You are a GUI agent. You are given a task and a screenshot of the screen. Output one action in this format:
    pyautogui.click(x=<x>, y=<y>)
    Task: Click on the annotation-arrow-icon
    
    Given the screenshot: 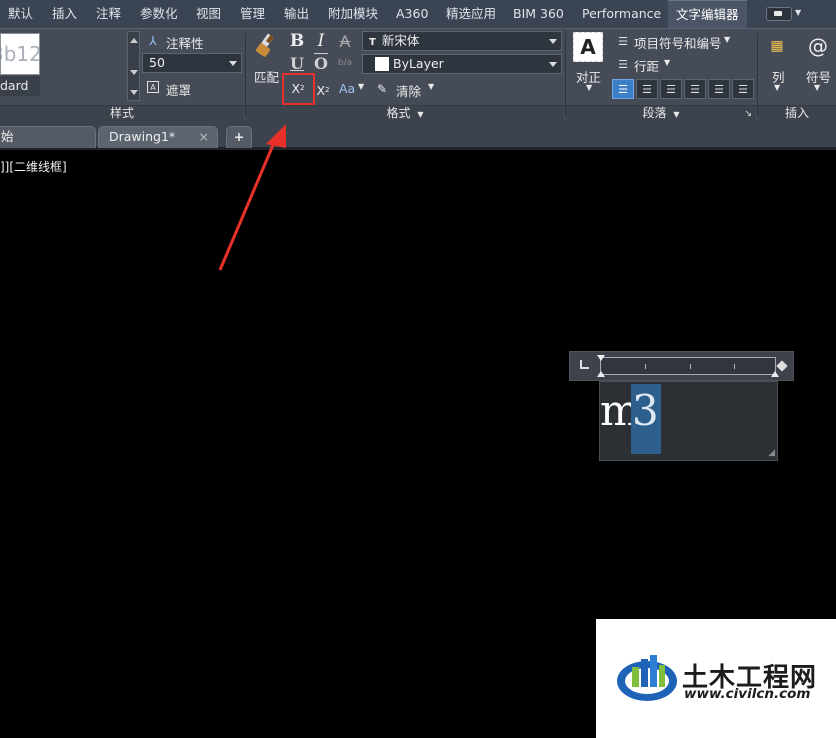 What is the action you would take?
    pyautogui.click(x=252, y=197)
    